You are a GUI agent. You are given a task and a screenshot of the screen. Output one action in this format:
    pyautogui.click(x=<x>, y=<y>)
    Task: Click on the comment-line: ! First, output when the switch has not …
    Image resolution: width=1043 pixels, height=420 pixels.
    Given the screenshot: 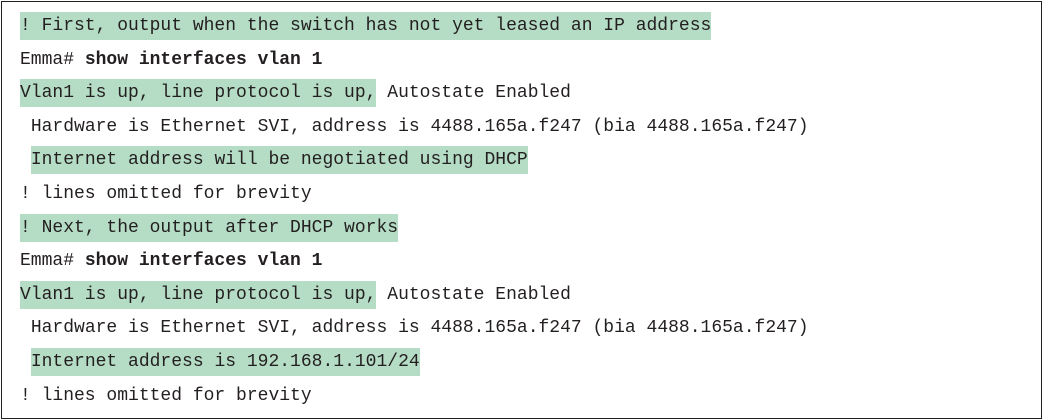 What is the action you would take?
    pyautogui.click(x=414, y=27)
    